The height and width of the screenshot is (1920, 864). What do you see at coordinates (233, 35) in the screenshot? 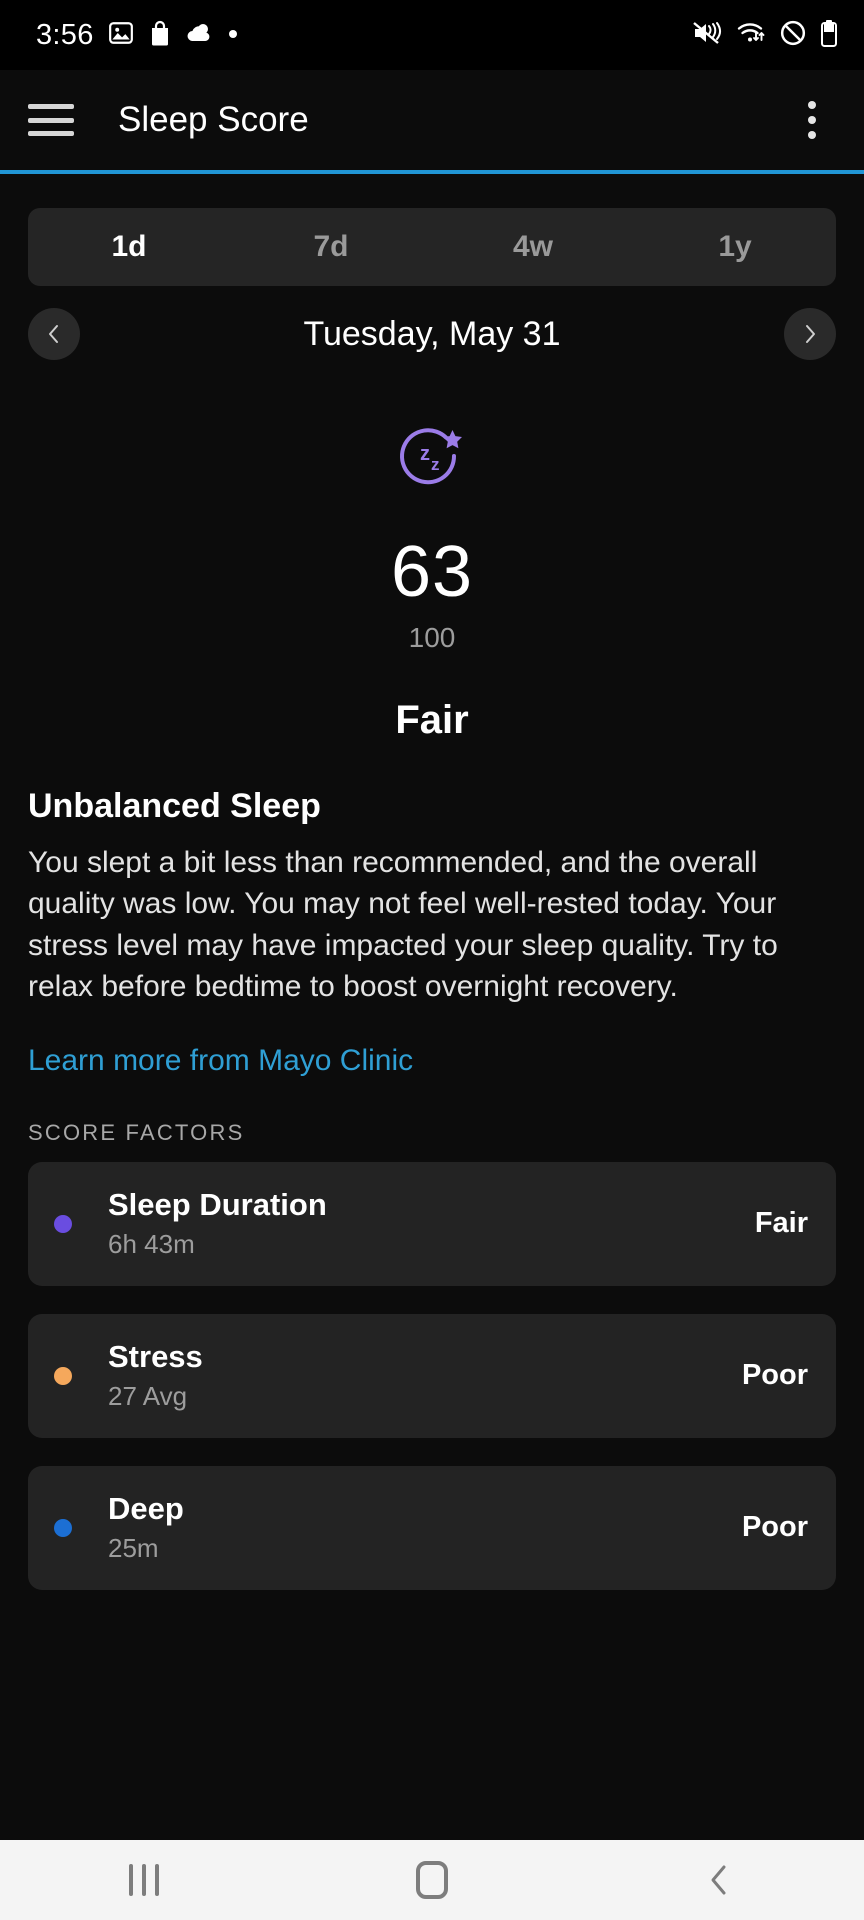
I see `dot-icon` at bounding box center [233, 35].